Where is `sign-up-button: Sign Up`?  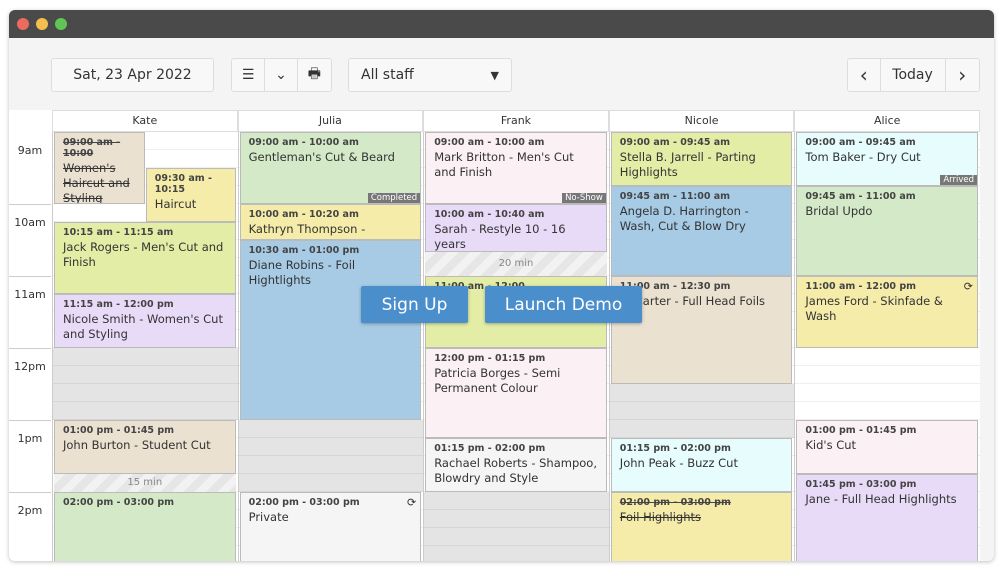 sign-up-button: Sign Up is located at coordinates (414, 304).